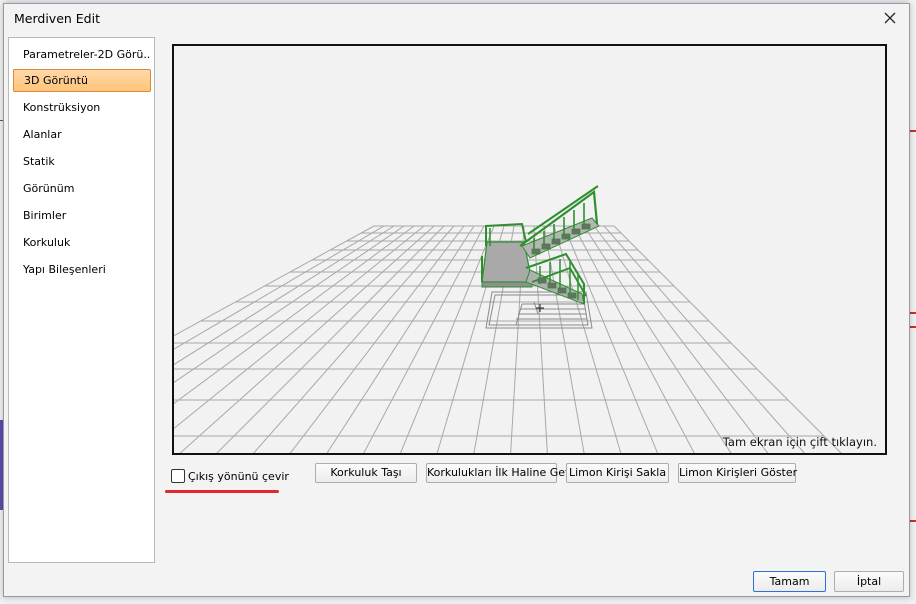  Describe the element at coordinates (222, 491) in the screenshot. I see `red-annotation-underline` at that location.